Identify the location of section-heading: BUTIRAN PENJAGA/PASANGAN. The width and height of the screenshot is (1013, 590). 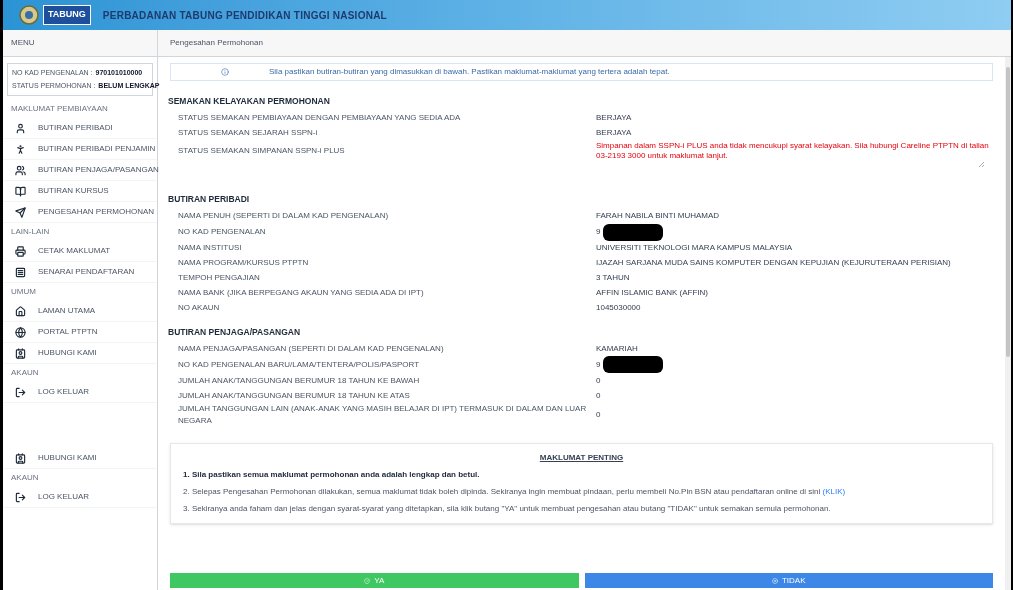
(234, 332).